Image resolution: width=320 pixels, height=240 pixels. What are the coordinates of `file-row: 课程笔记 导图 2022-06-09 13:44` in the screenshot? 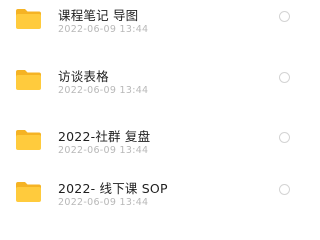 It's located at (150, 18).